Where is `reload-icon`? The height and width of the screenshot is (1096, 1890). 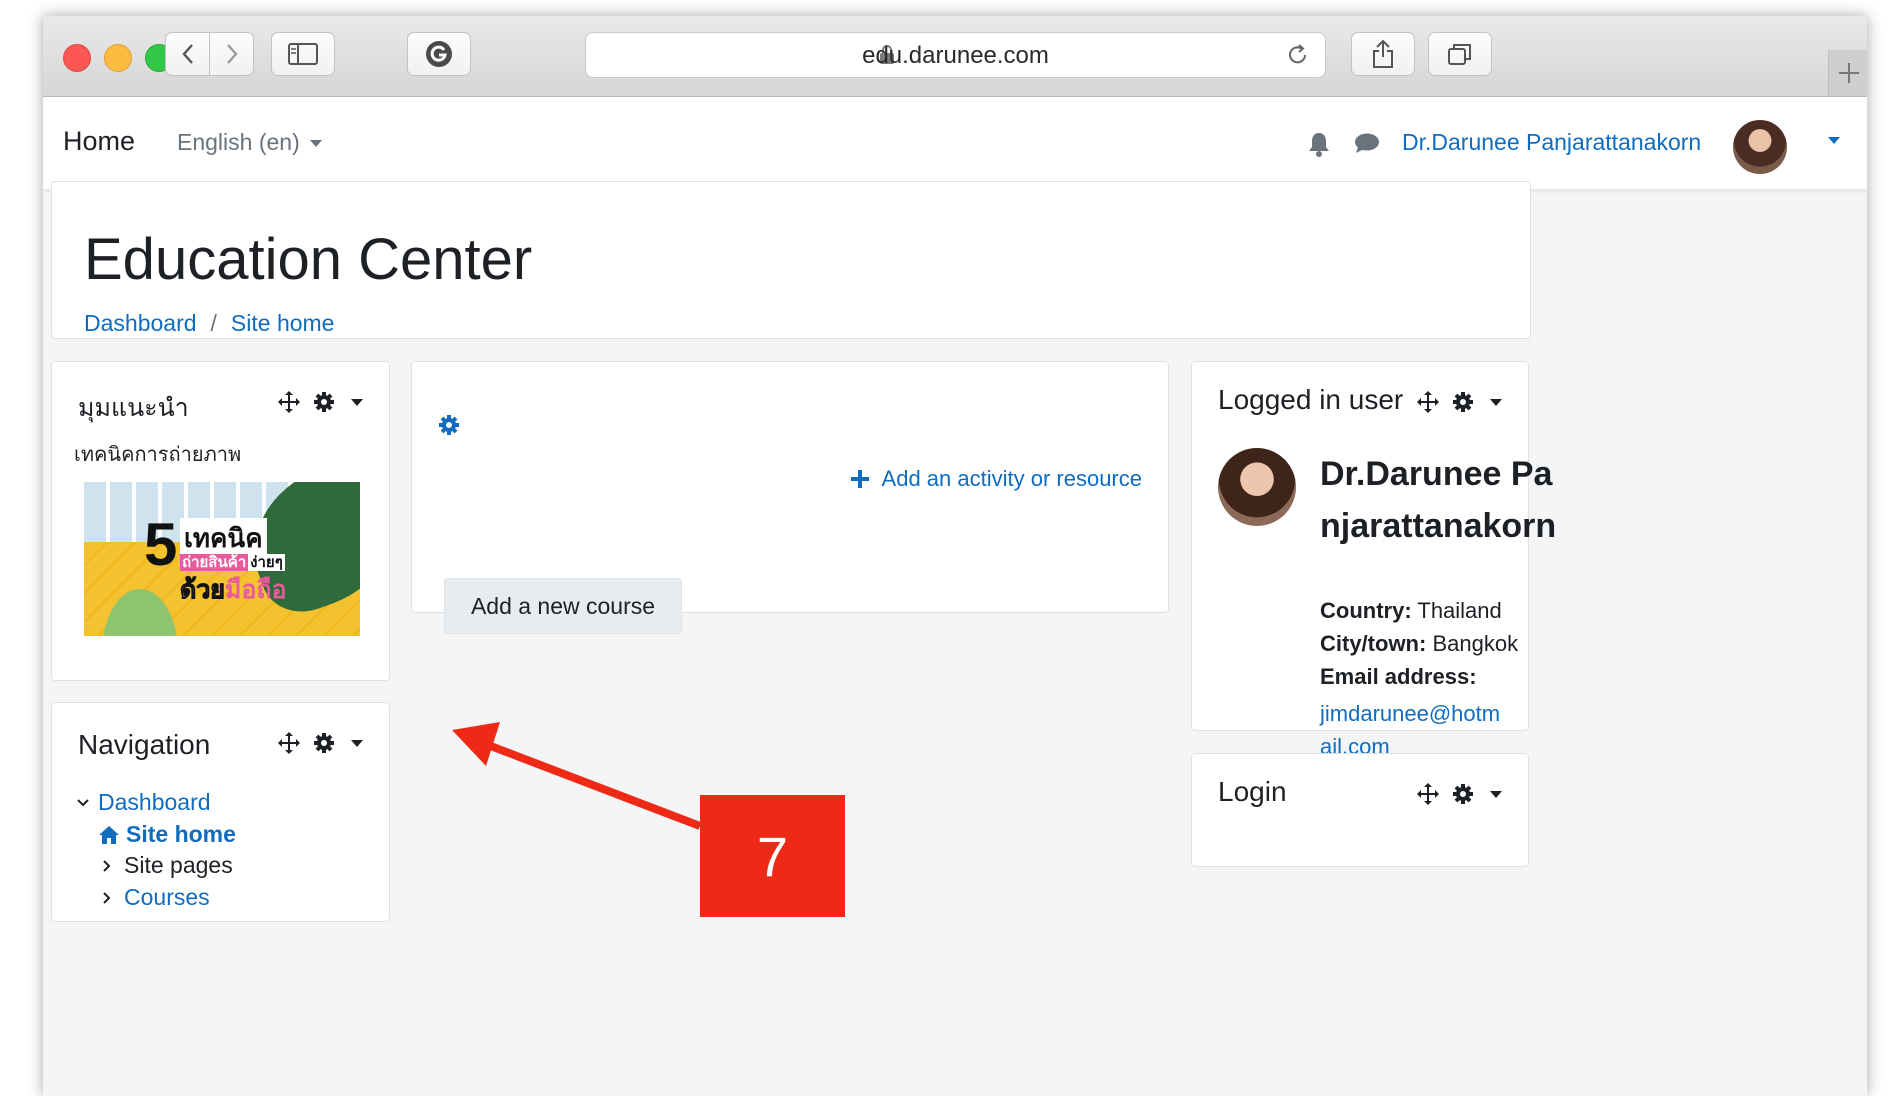 reload-icon is located at coordinates (1298, 55).